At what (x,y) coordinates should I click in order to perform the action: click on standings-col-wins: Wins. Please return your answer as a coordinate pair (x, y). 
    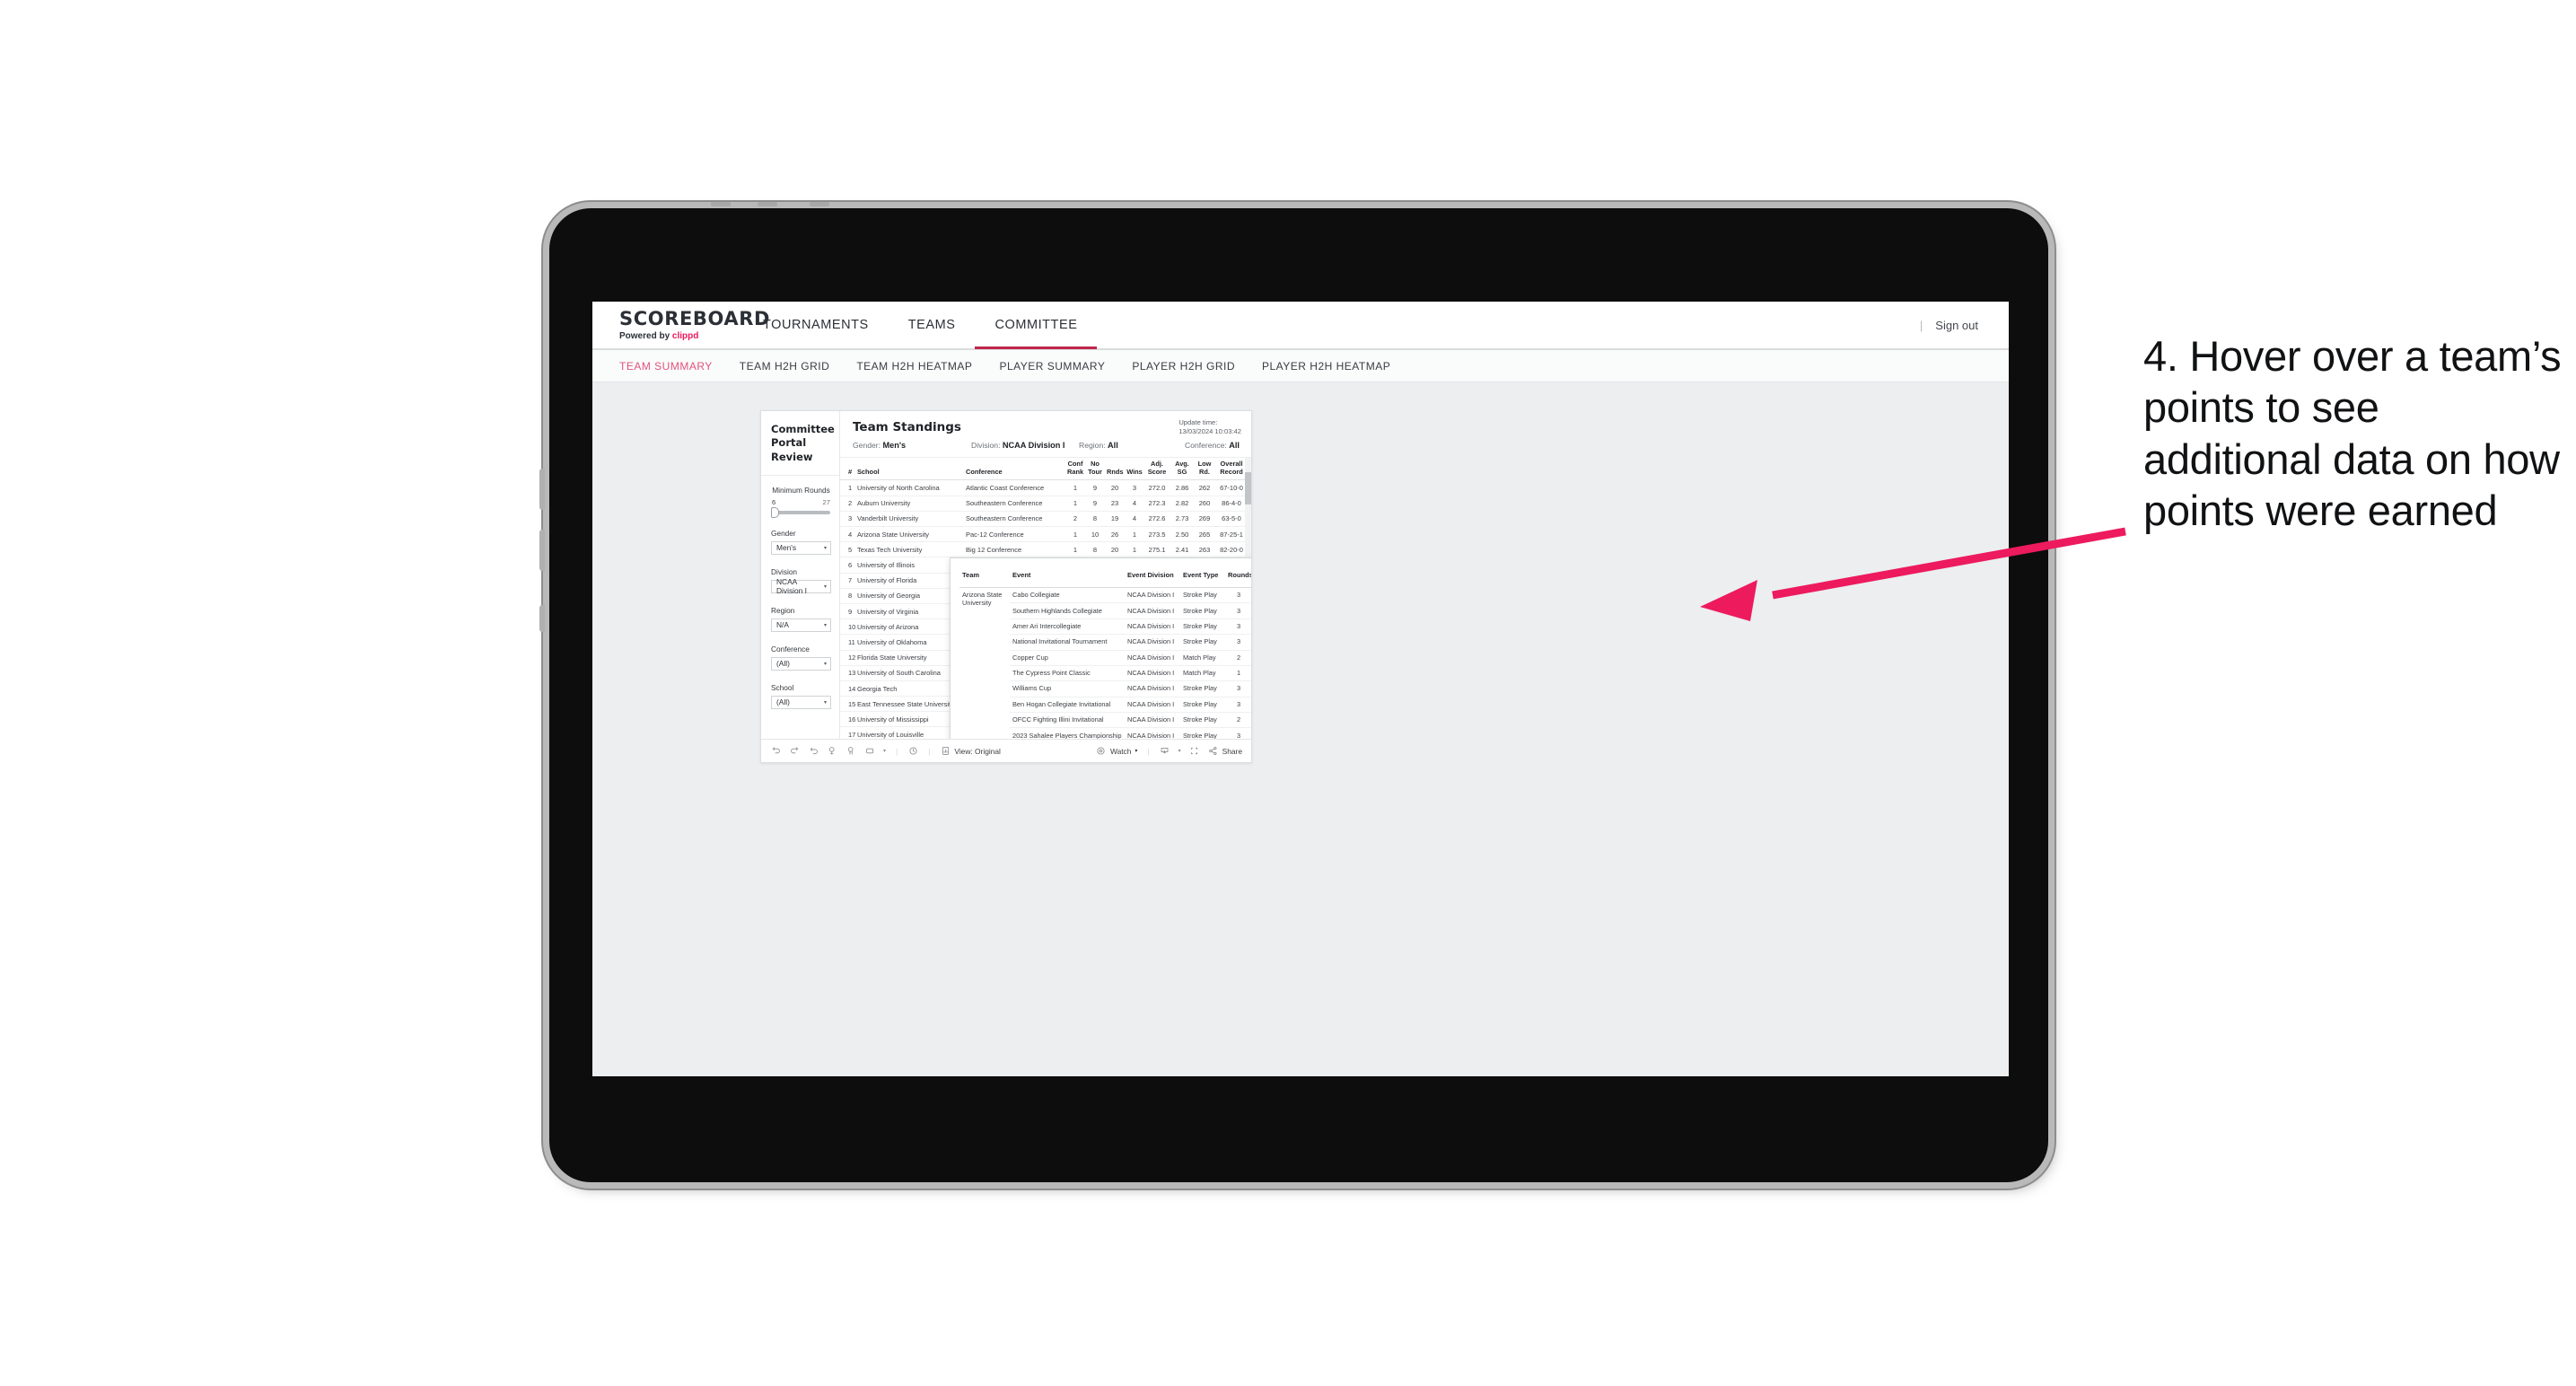
    Looking at the image, I should click on (1134, 470).